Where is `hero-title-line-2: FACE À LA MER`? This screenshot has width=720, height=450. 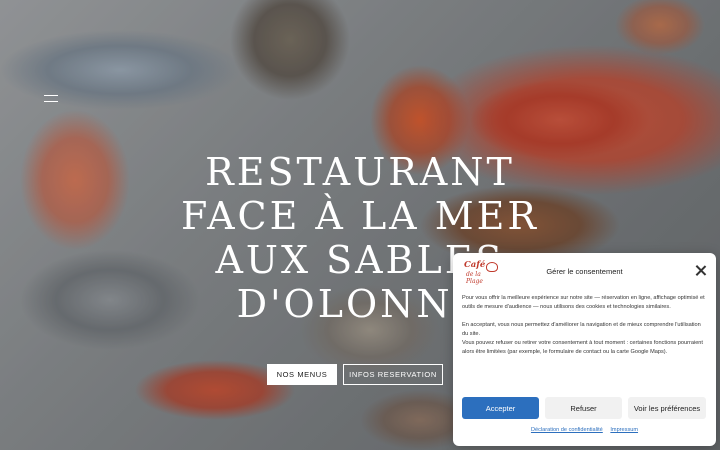 hero-title-line-2: FACE À LA MER is located at coordinates (360, 216).